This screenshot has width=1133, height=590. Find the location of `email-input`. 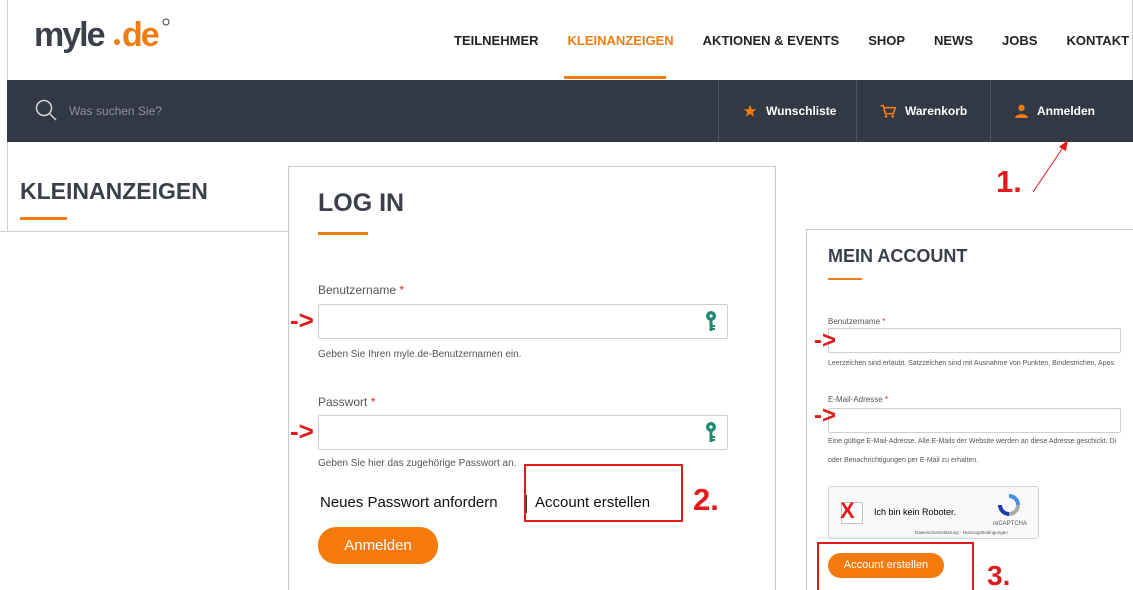

email-input is located at coordinates (974, 420).